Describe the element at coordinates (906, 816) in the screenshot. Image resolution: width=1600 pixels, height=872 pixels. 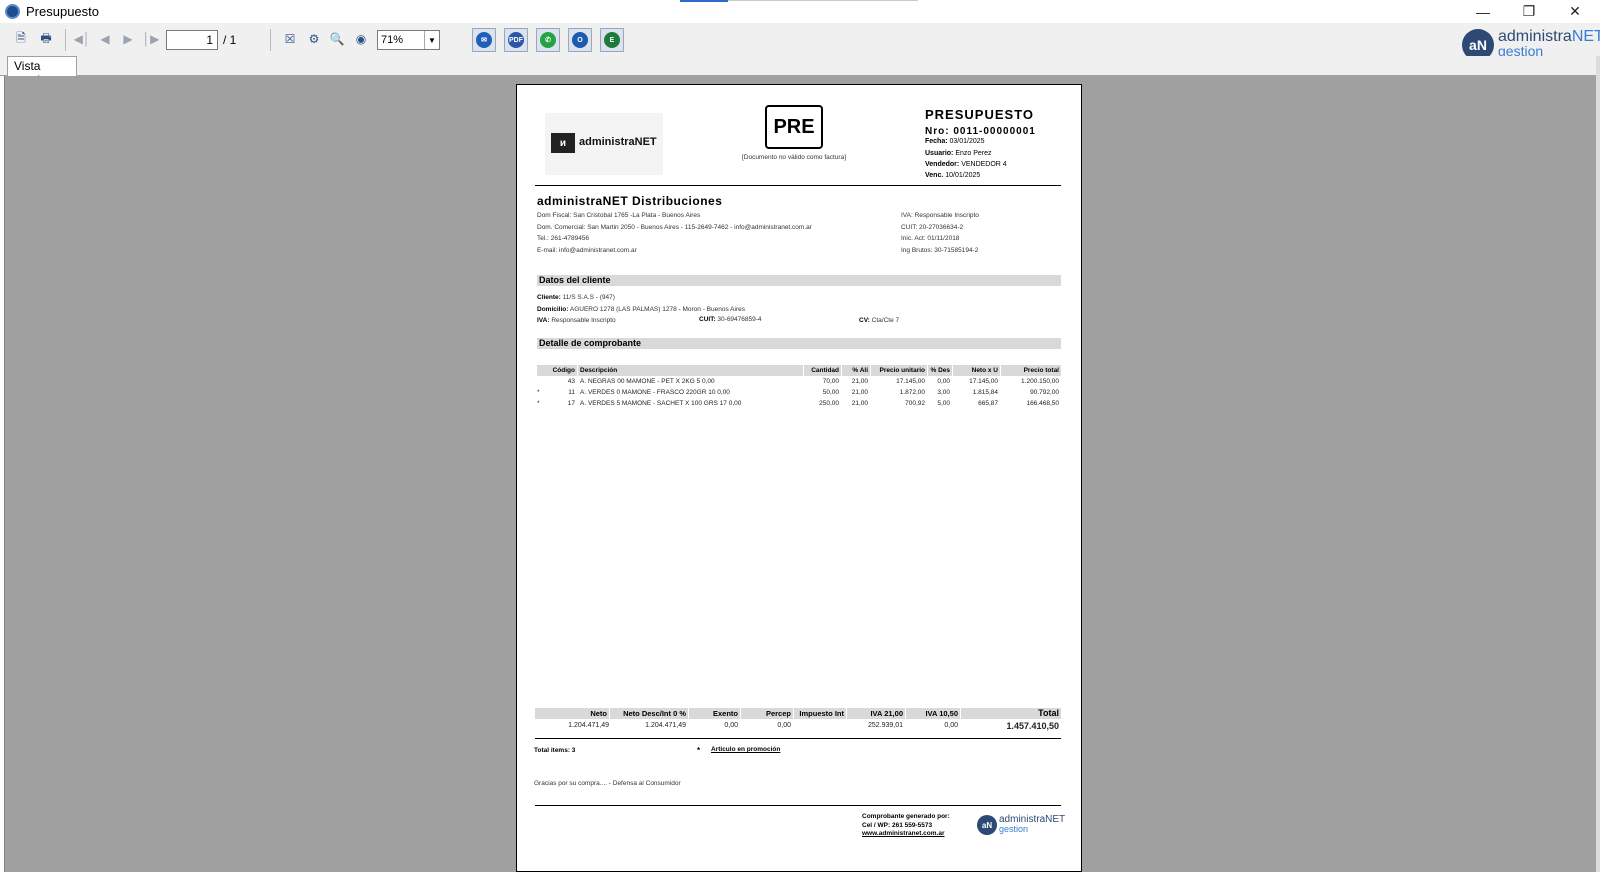
I see `generated-by-label: Comprobante generado por:` at that location.